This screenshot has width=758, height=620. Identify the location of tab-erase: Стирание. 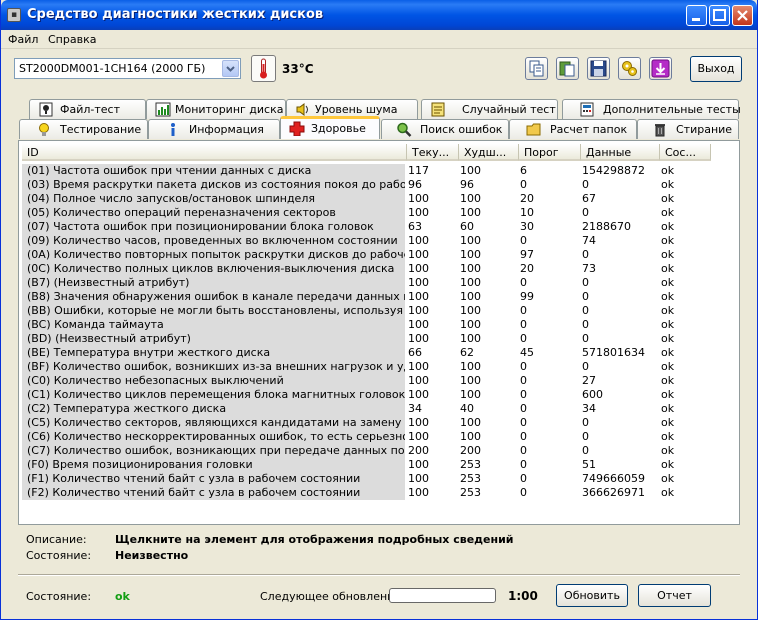
(688, 129).